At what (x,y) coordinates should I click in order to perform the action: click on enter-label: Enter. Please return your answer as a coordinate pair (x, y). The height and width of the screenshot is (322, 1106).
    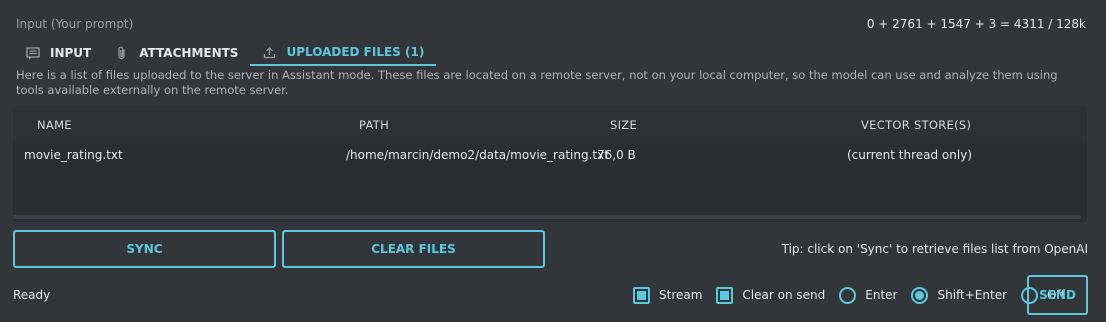
    Looking at the image, I should click on (881, 295).